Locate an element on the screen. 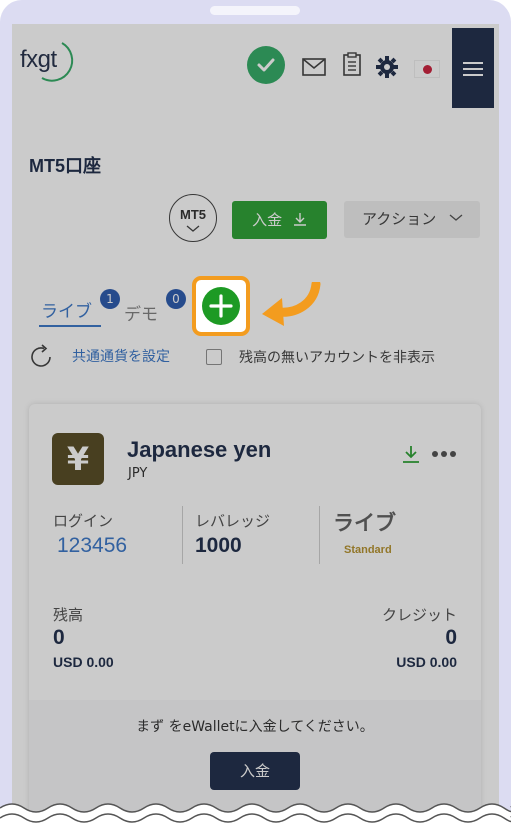  check-circle-icon is located at coordinates (266, 65).